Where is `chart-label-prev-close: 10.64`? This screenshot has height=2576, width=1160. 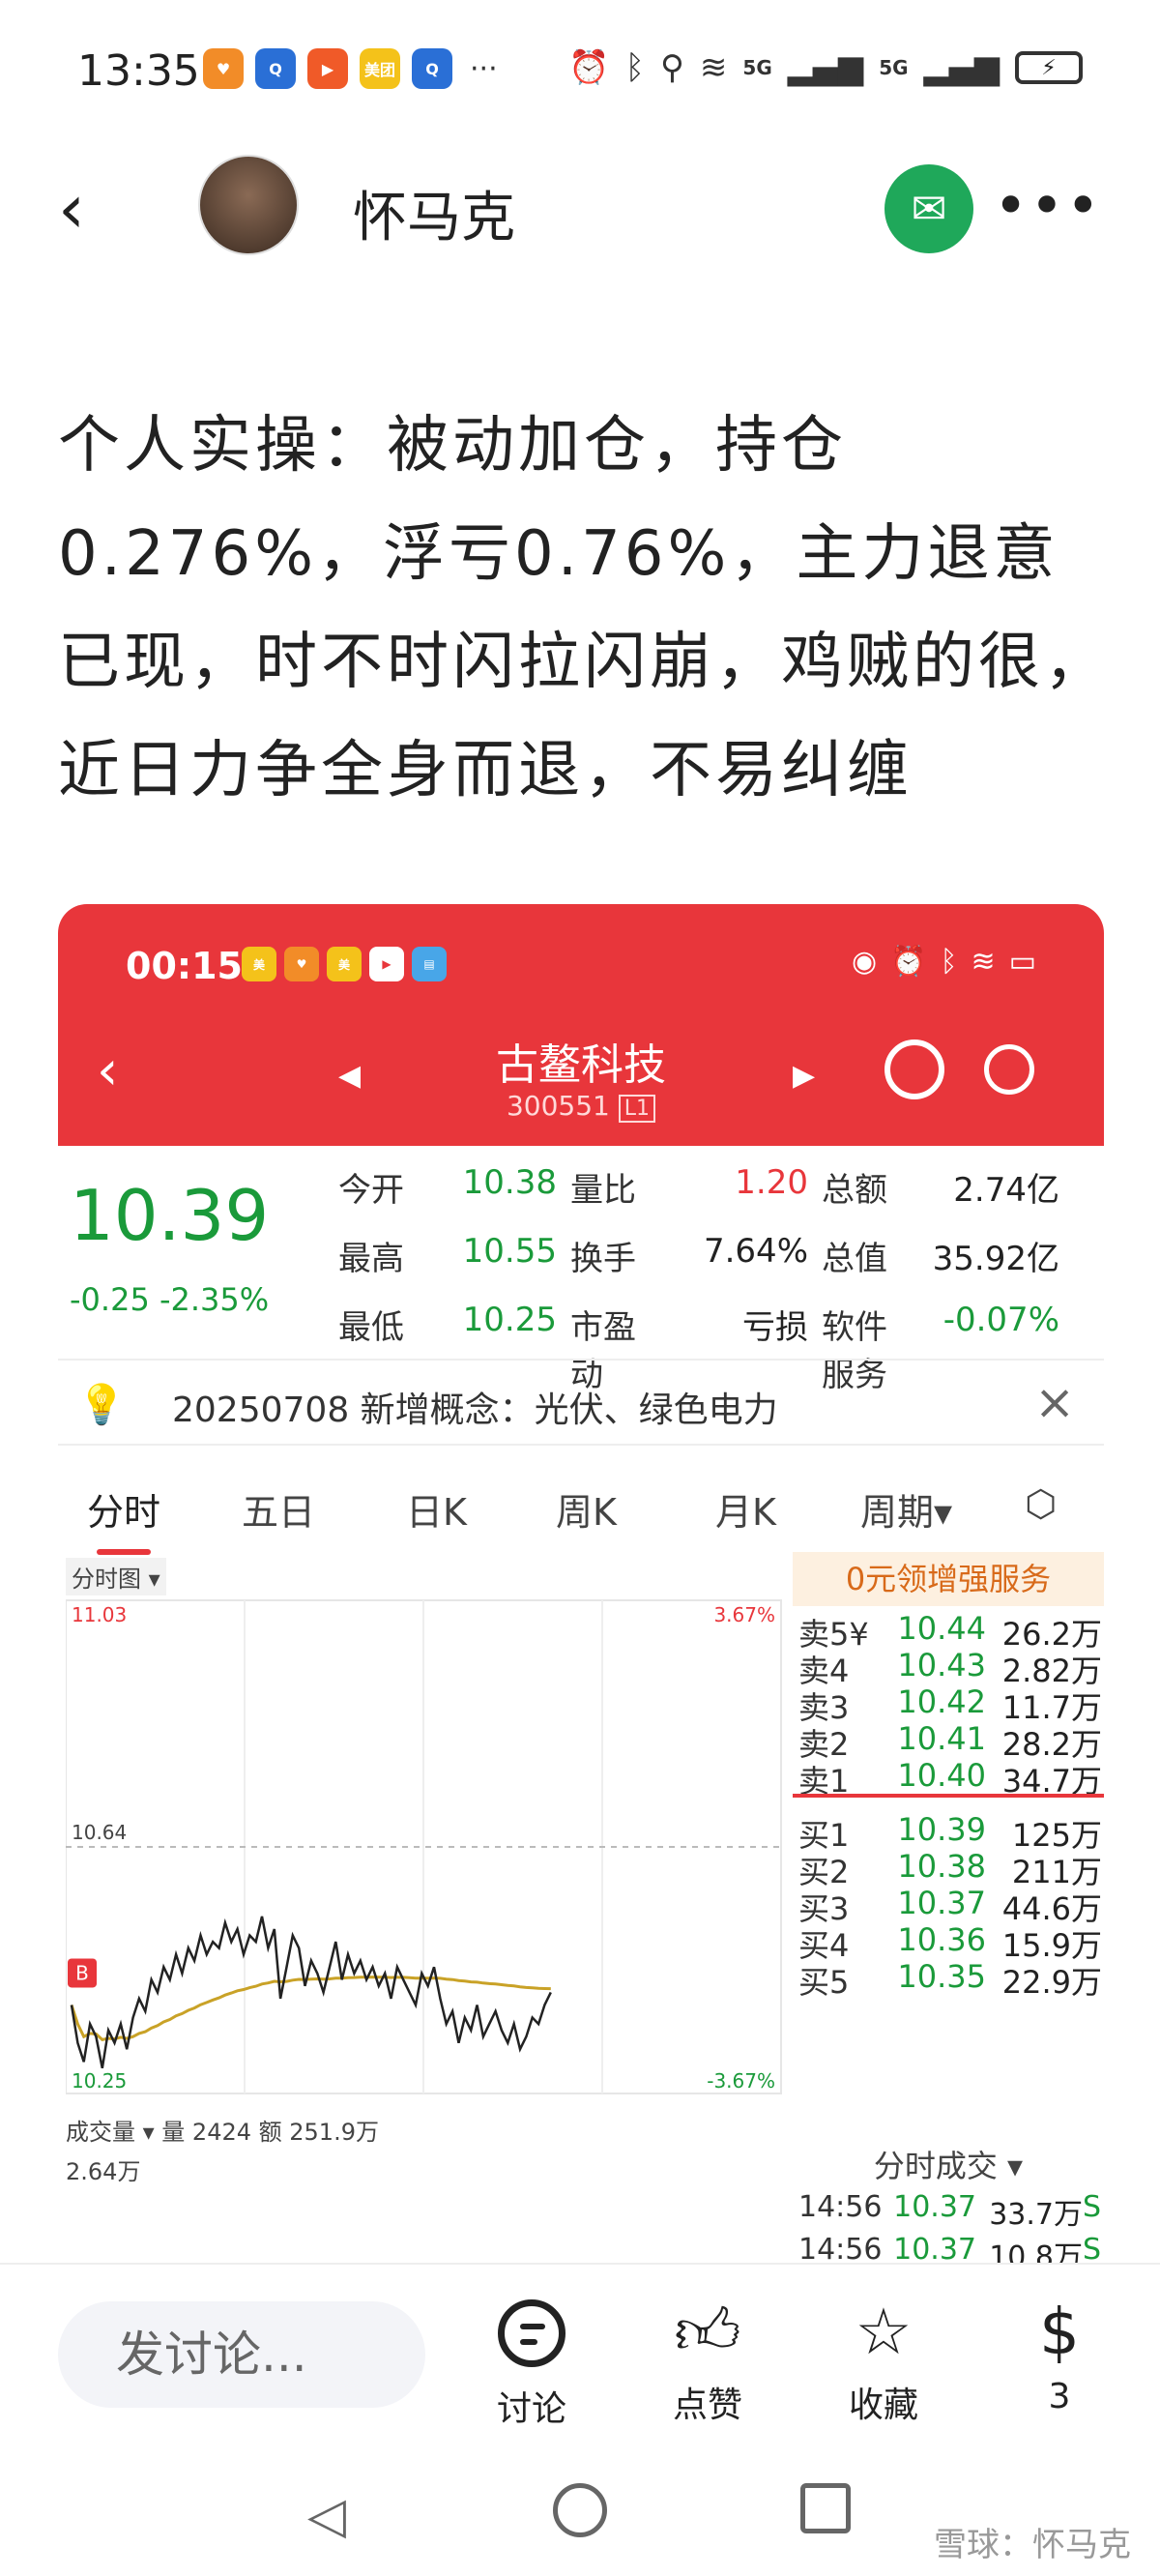
chart-label-prev-close: 10.64 is located at coordinates (100, 1832).